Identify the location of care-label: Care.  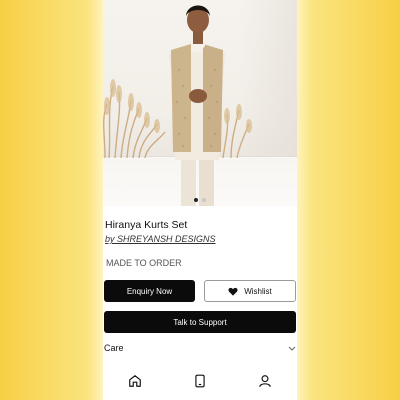
(114, 348).